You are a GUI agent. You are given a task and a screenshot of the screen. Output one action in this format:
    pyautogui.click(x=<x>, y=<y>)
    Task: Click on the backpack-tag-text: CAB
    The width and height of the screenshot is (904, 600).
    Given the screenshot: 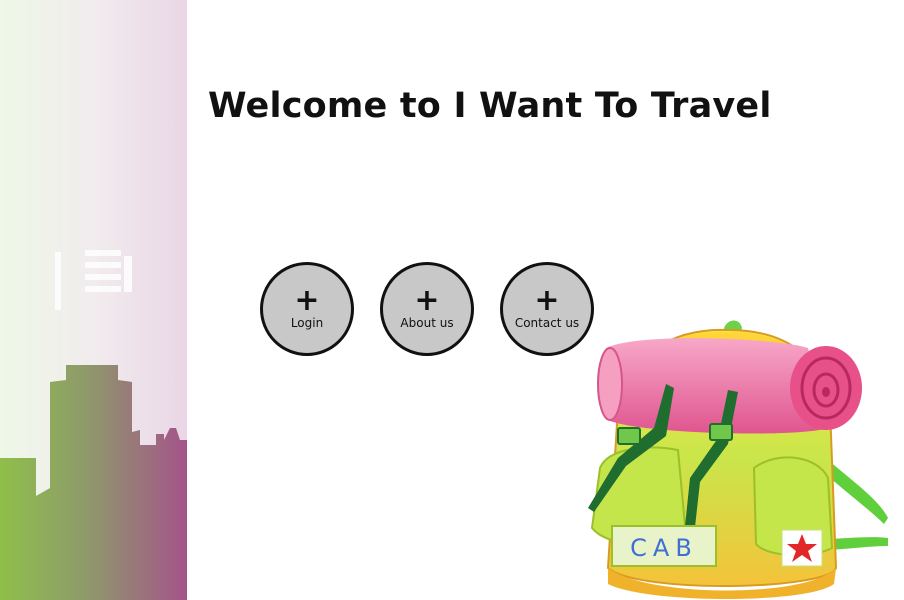 What is the action you would take?
    pyautogui.click(x=664, y=548)
    